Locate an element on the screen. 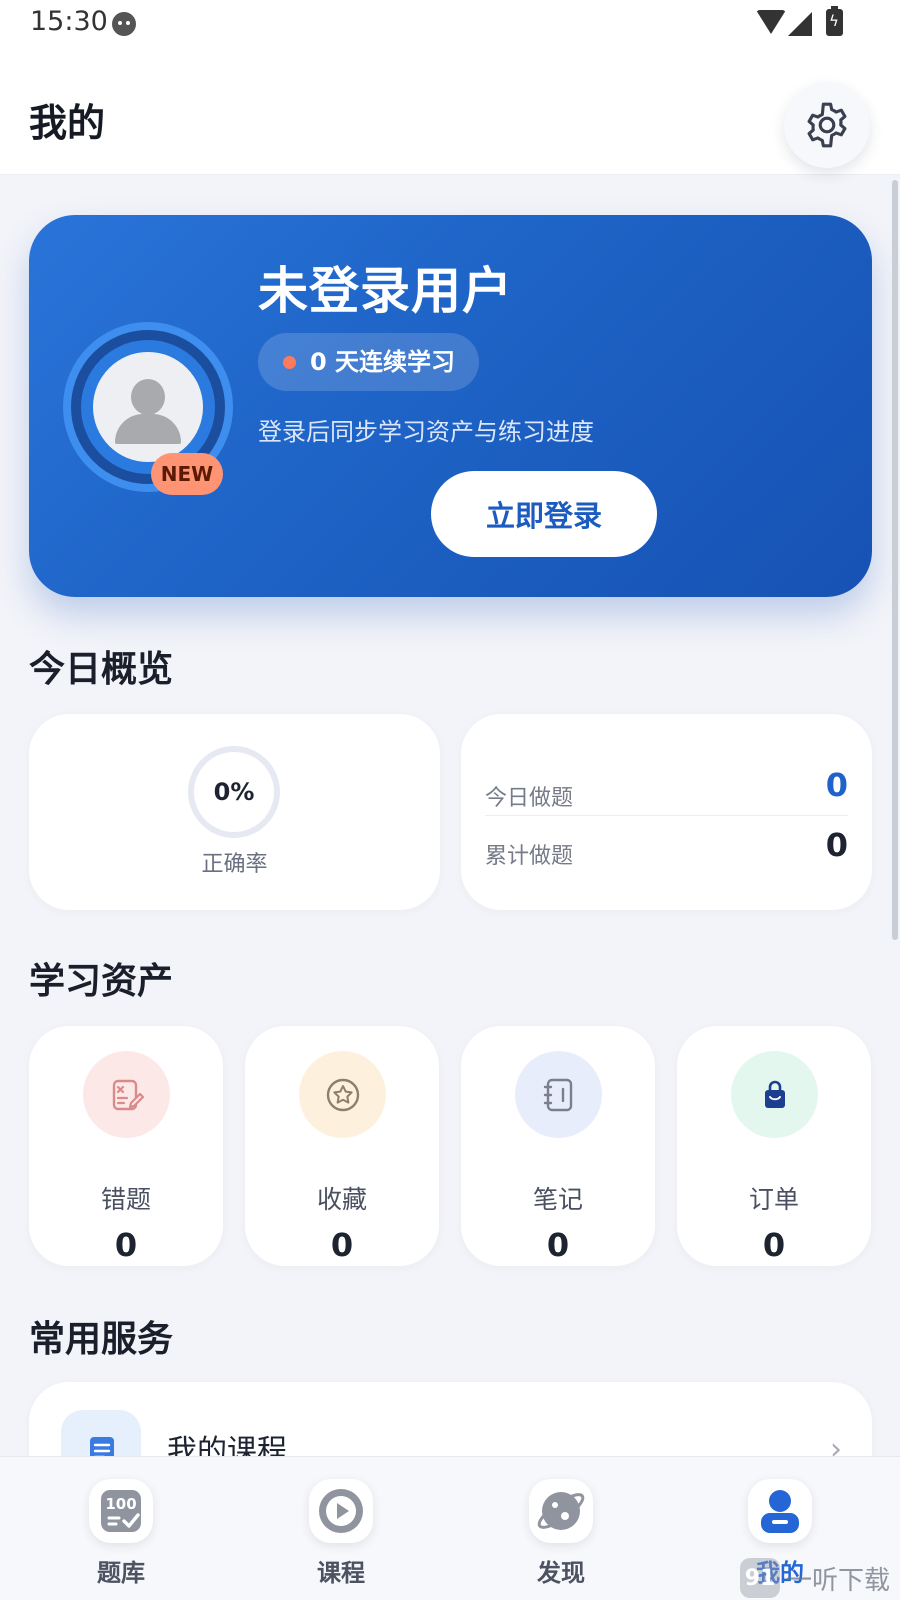 This screenshot has width=900, height=1600. watermark: 91 一听下载 is located at coordinates (820, 1578).